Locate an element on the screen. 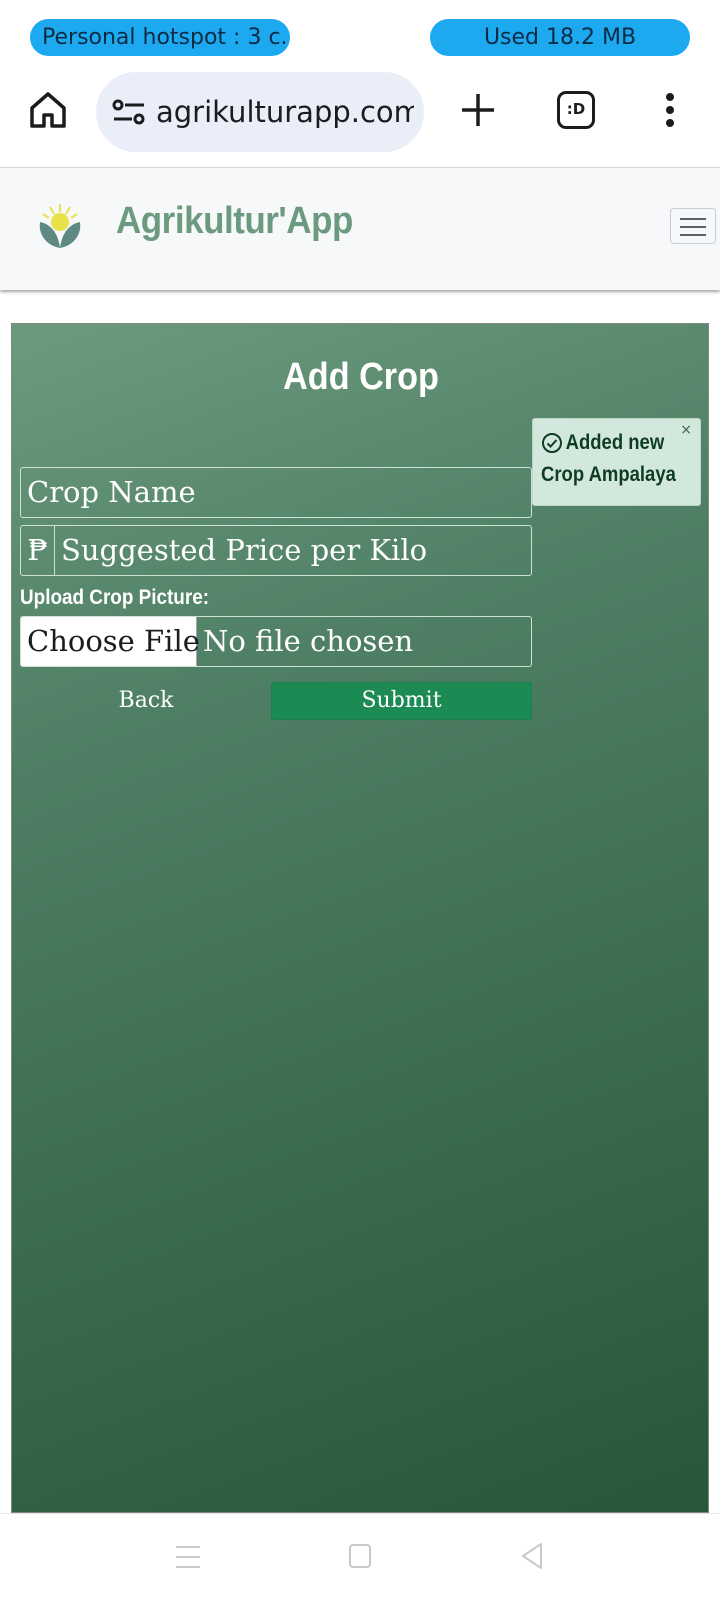 This screenshot has height=1600, width=720. address-bar: agrikulturapp.com is located at coordinates (260, 112).